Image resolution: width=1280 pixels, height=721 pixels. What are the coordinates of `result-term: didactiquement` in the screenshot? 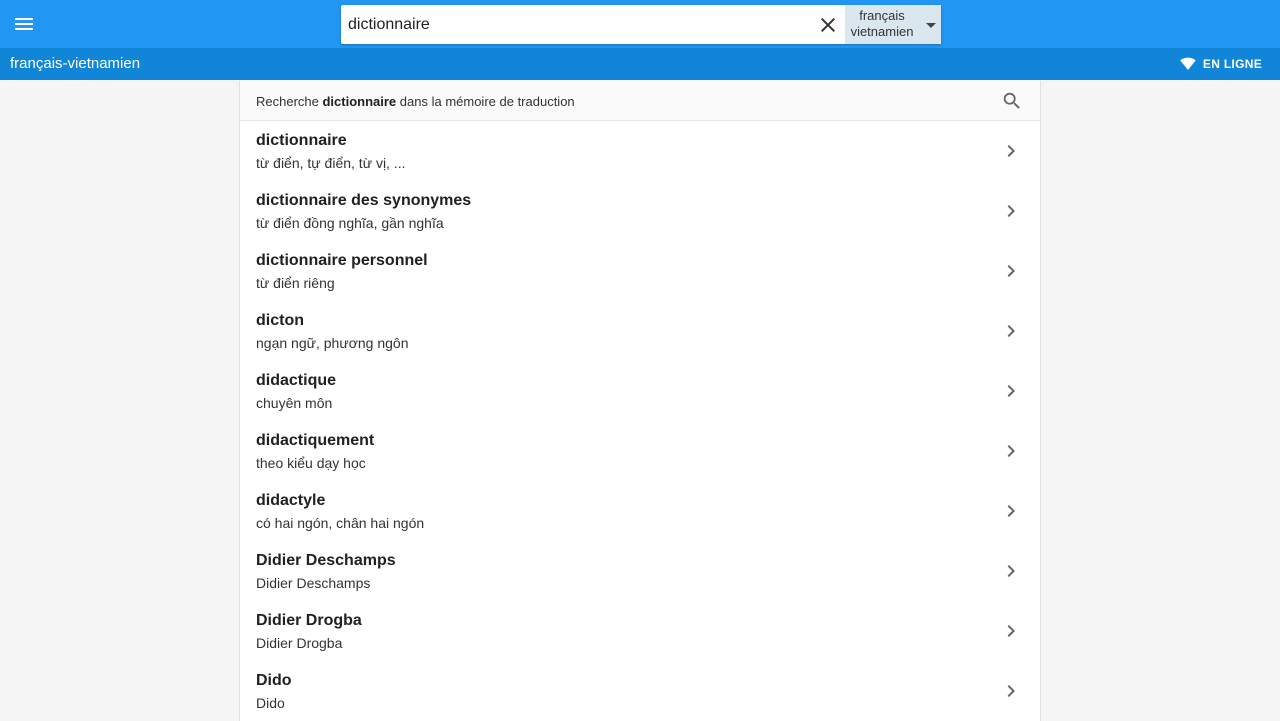 It's located at (315, 440).